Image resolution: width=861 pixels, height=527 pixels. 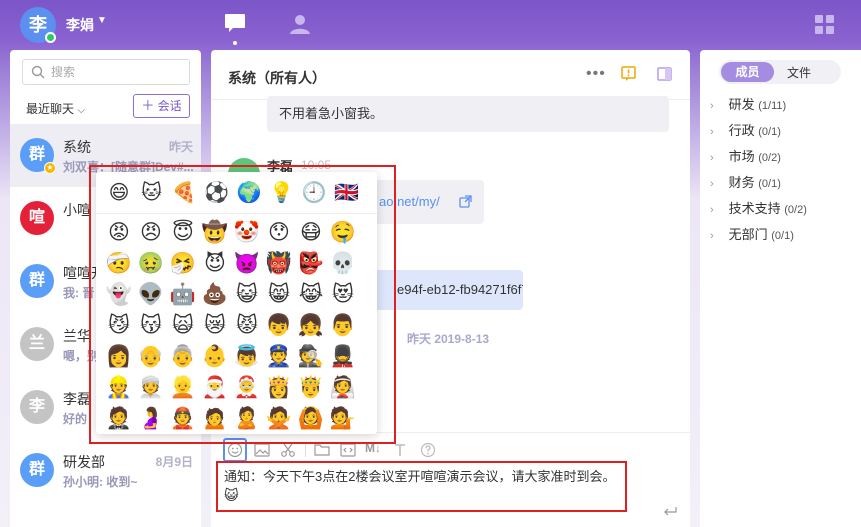 I want to click on emoji-item: 🤕, so click(x=119, y=263).